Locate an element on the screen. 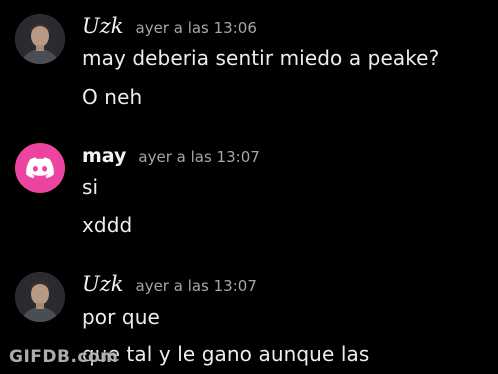  timestamp: ayer a las 13:06 is located at coordinates (196, 28).